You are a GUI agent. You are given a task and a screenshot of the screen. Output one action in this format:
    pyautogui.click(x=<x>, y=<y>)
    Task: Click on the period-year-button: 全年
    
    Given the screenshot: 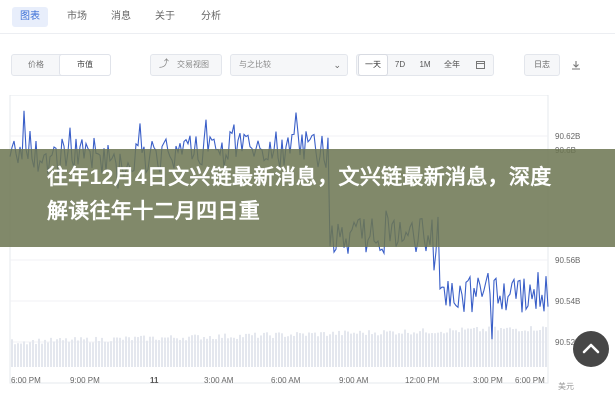 What is the action you would take?
    pyautogui.click(x=452, y=65)
    